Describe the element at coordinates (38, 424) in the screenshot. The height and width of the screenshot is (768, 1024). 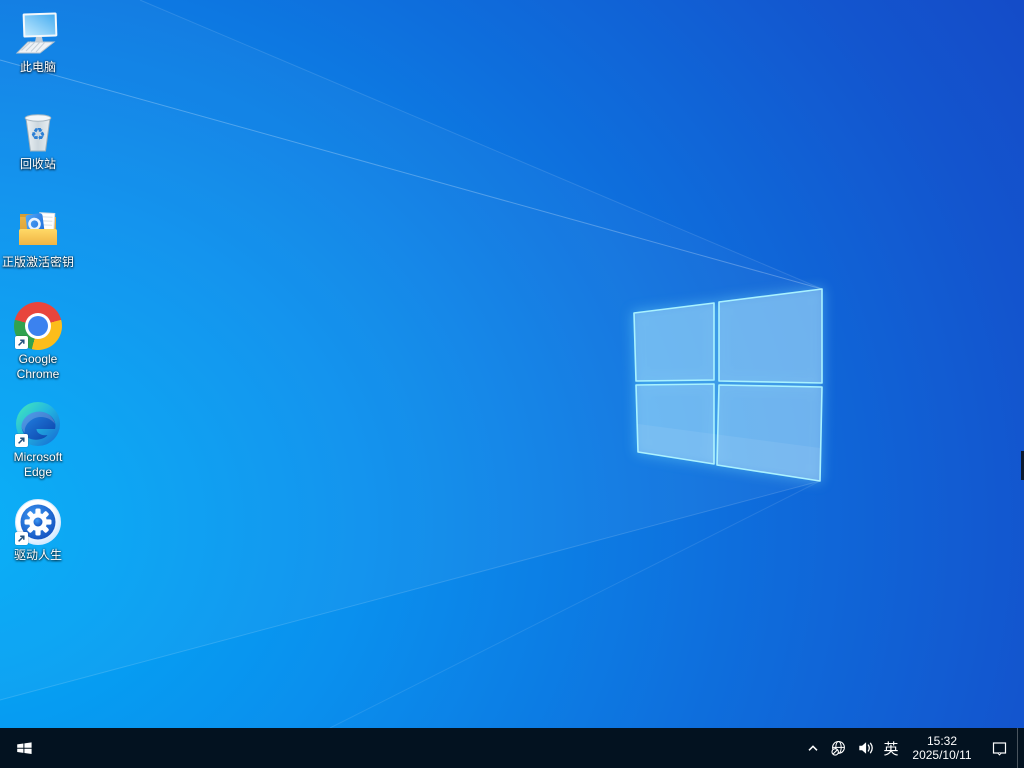
I see `edge-icon` at that location.